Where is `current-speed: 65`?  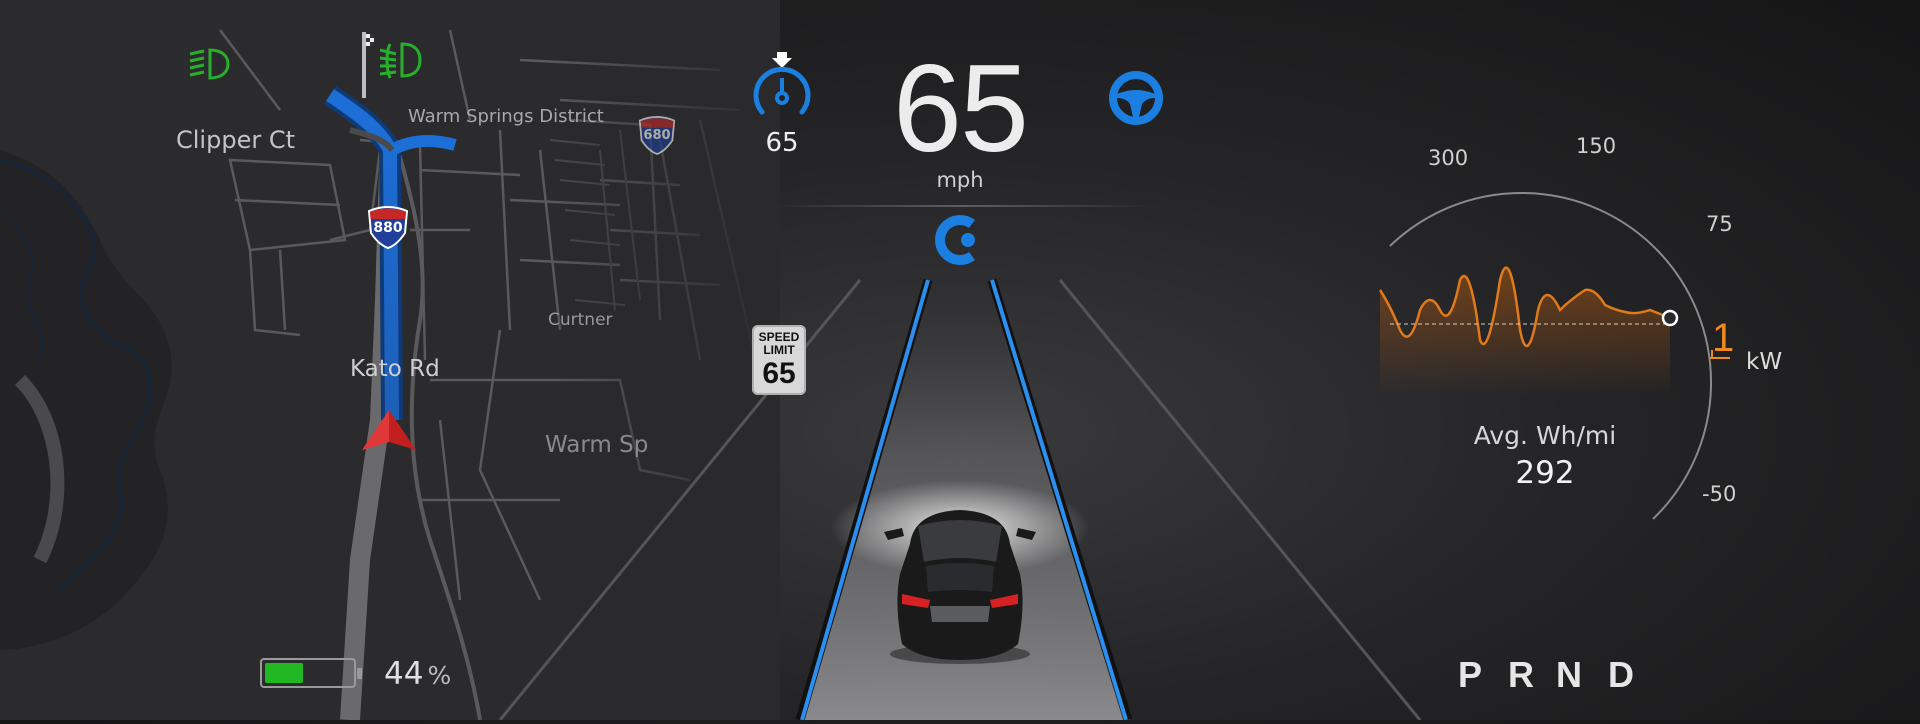 current-speed: 65 is located at coordinates (961, 109).